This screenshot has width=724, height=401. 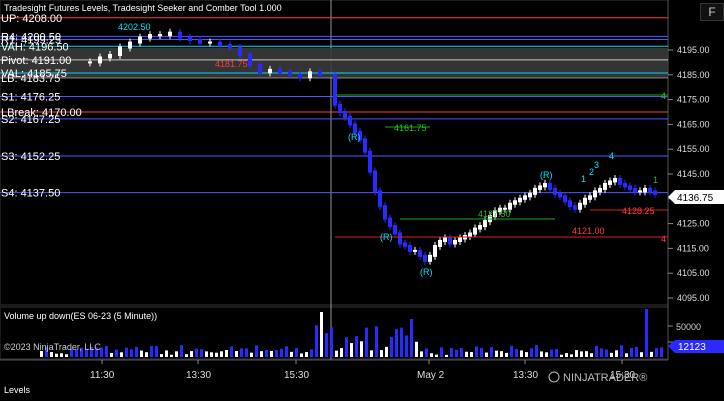 What do you see at coordinates (31, 40) in the screenshot?
I see `level-label: R1: 4199.25` at bounding box center [31, 40].